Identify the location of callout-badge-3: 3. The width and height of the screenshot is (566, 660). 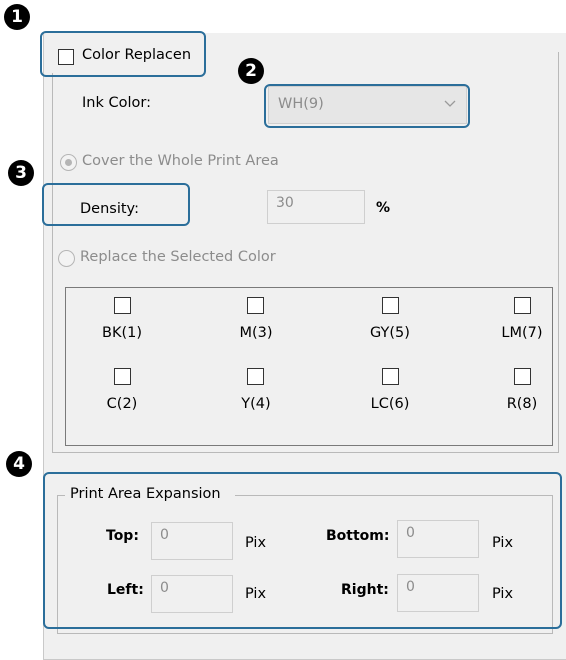
(21, 173).